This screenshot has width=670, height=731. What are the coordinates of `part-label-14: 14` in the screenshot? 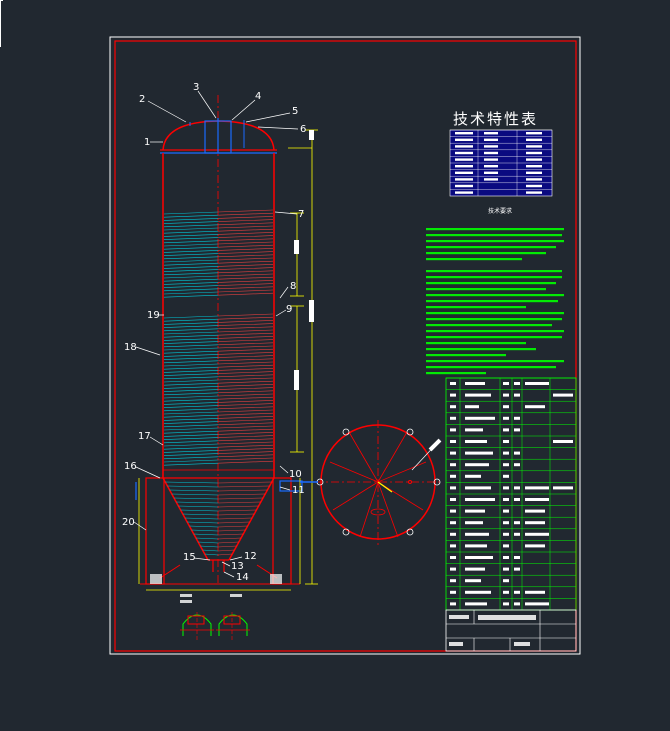 It's located at (242, 577).